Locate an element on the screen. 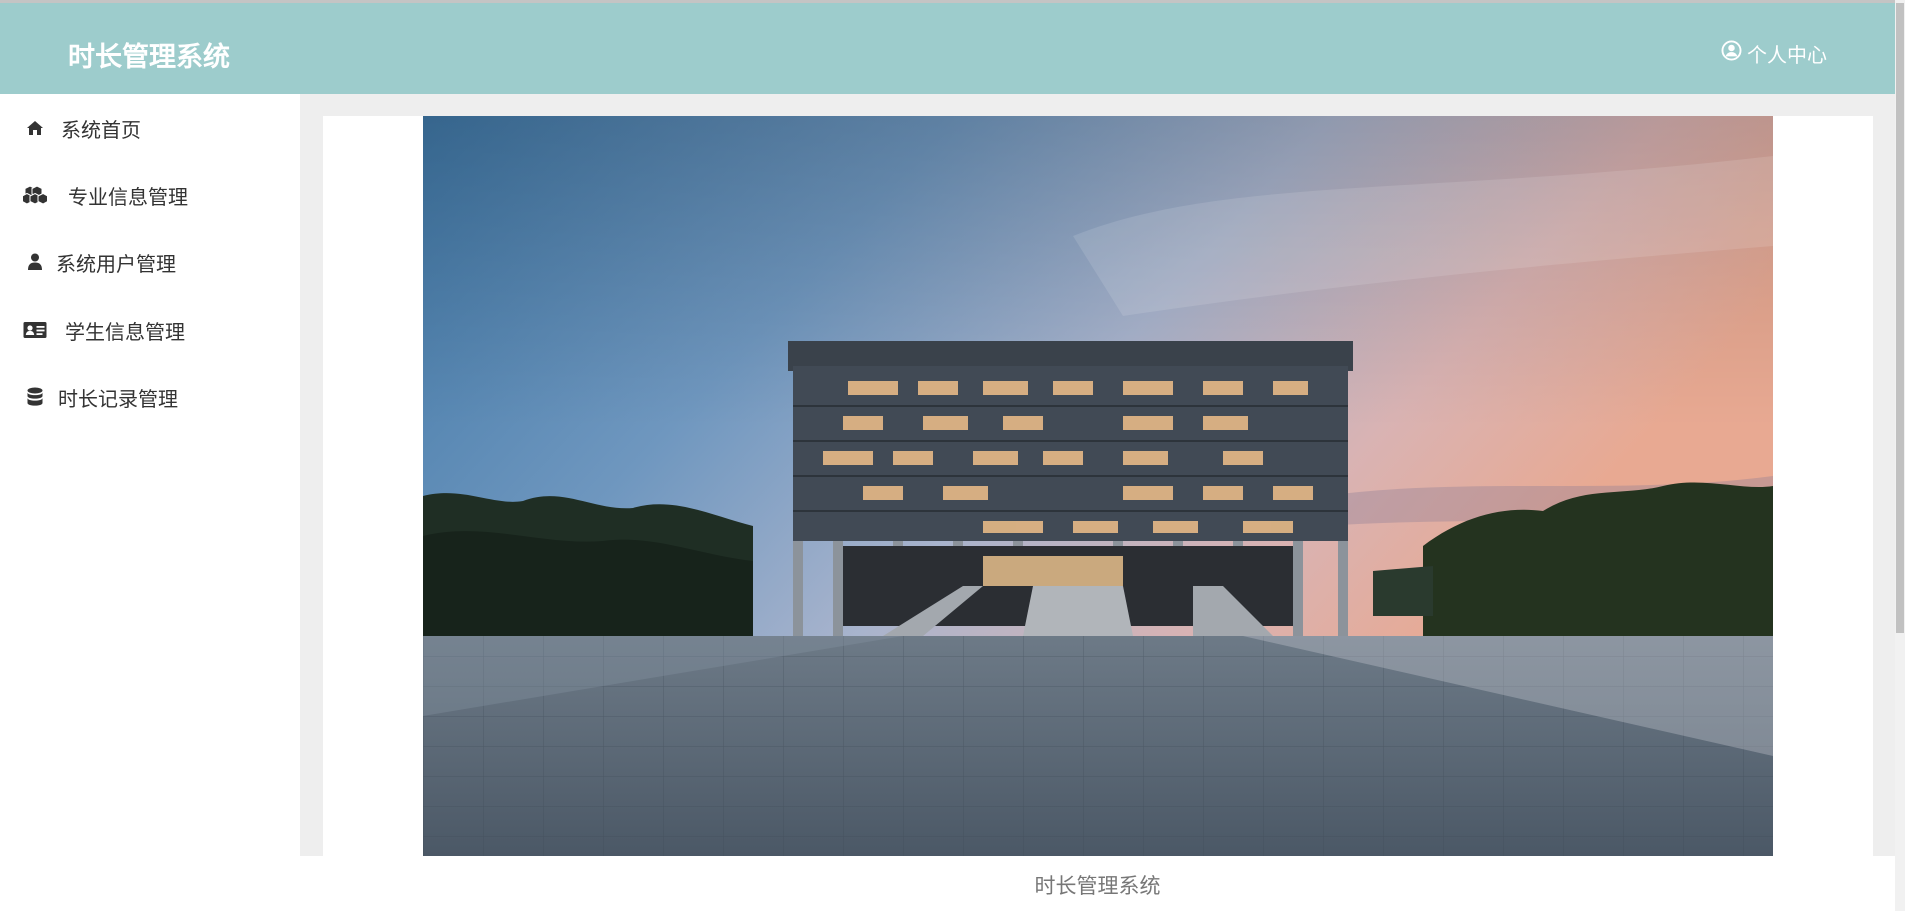 This screenshot has height=916, width=1905. sidebar-item-majors: 专业信息管理 is located at coordinates (150, 195).